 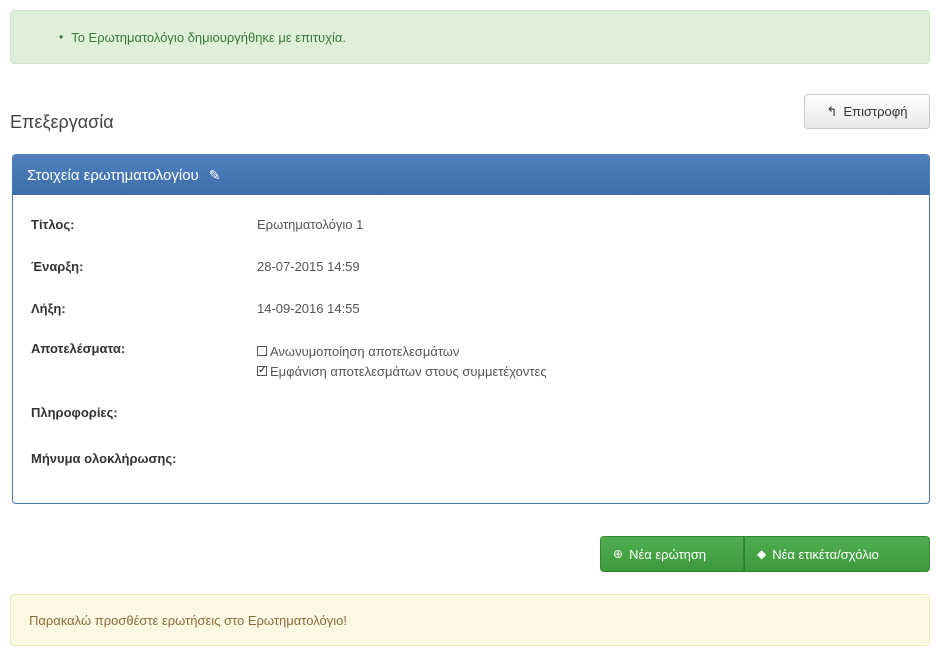 I want to click on new-label-button: ◆ Νέα ετικέτα/σχόλιο, so click(x=837, y=554).